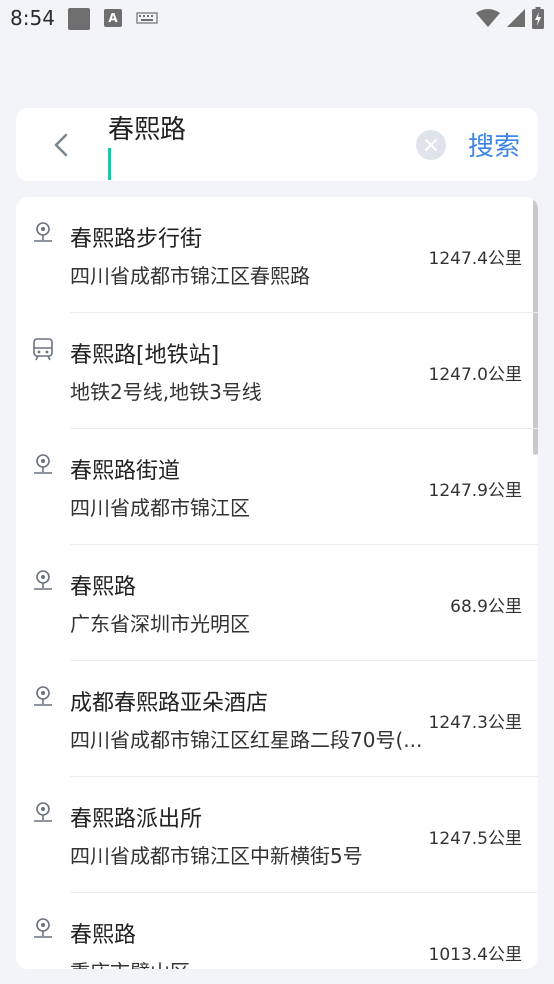  Describe the element at coordinates (277, 371) in the screenshot. I see `result-item: 春熙路[地铁站] 地铁2号线,地铁3号线 1247.0公里` at that location.